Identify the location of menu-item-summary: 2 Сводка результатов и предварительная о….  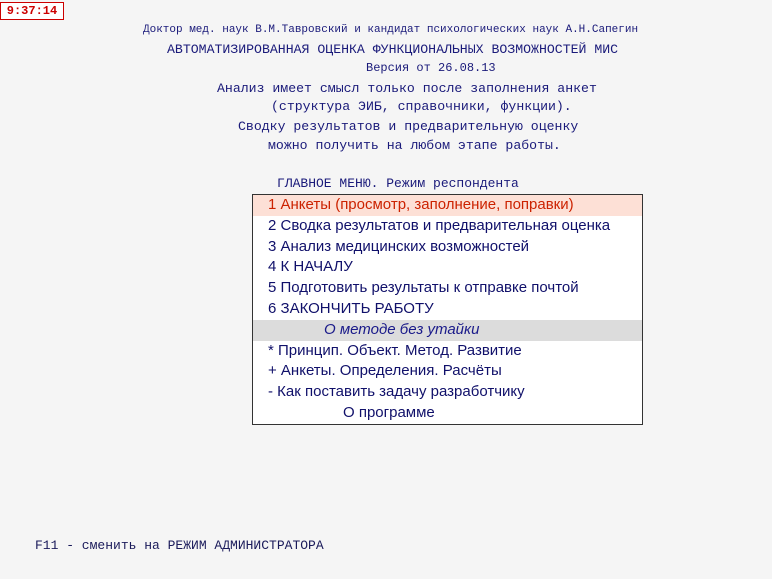
(447, 226).